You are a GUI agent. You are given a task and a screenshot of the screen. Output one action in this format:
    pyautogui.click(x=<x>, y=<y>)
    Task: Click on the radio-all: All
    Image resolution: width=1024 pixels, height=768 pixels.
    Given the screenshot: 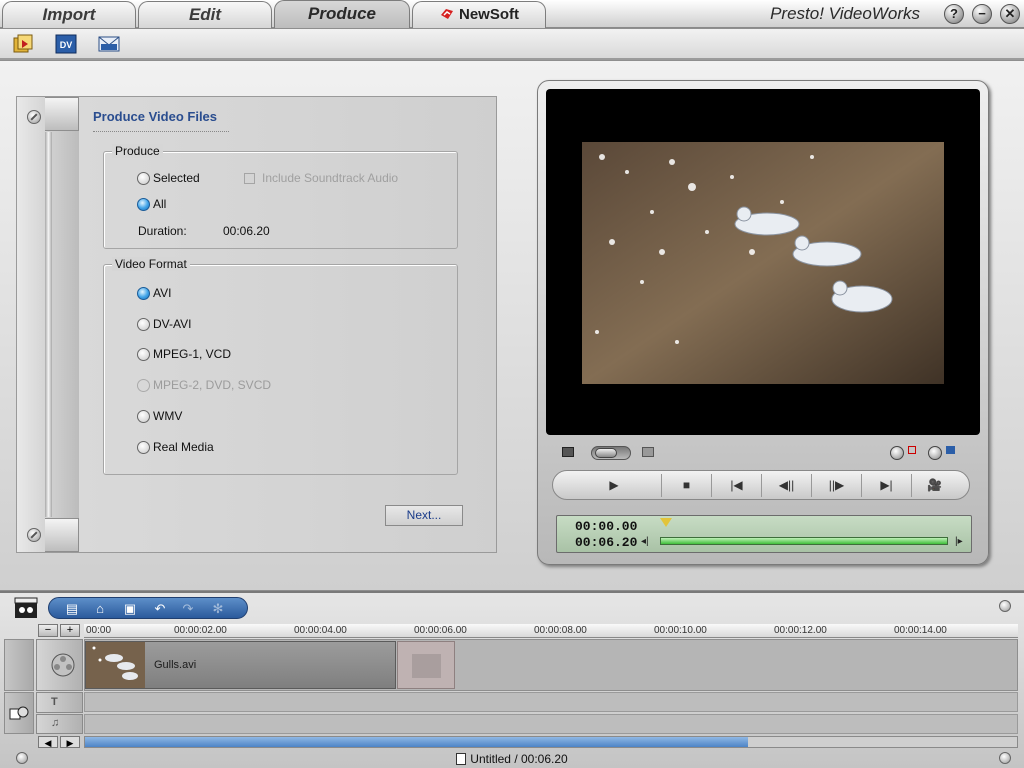 What is the action you would take?
    pyautogui.click(x=151, y=204)
    